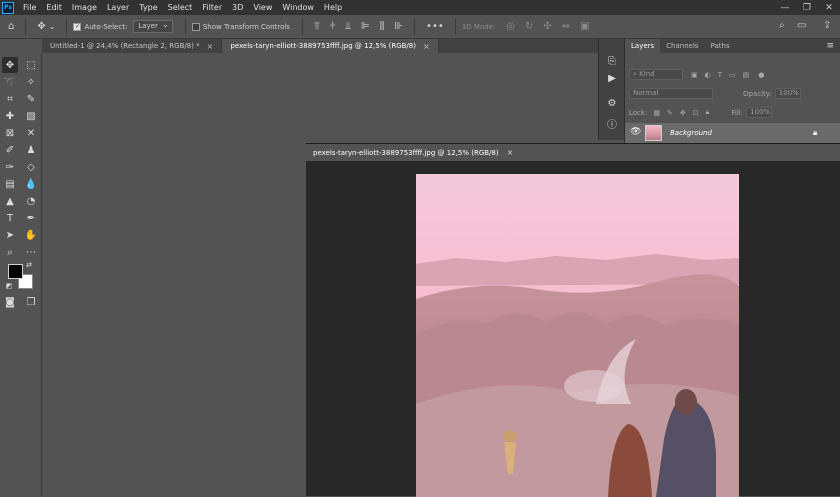 The image size is (840, 497). Describe the element at coordinates (240, 26) in the screenshot. I see `show-transform-option: Show Transform Controls` at that location.